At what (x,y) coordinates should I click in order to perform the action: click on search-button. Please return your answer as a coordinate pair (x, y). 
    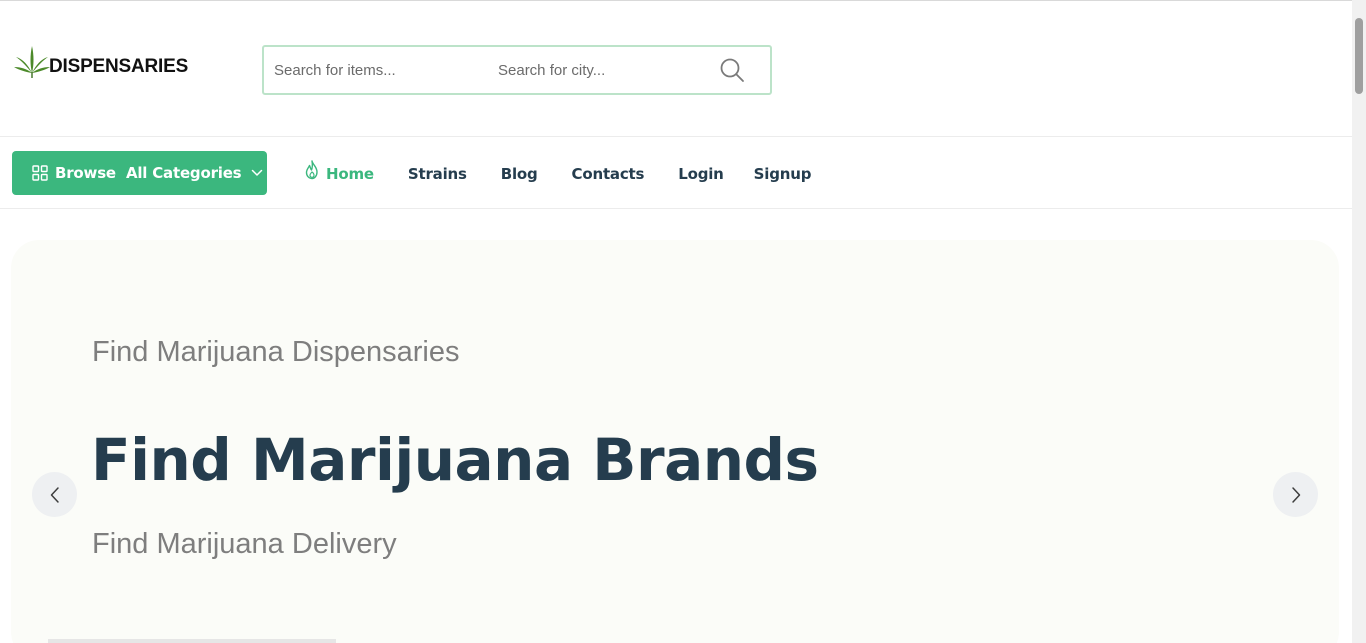
    Looking at the image, I should click on (732, 70).